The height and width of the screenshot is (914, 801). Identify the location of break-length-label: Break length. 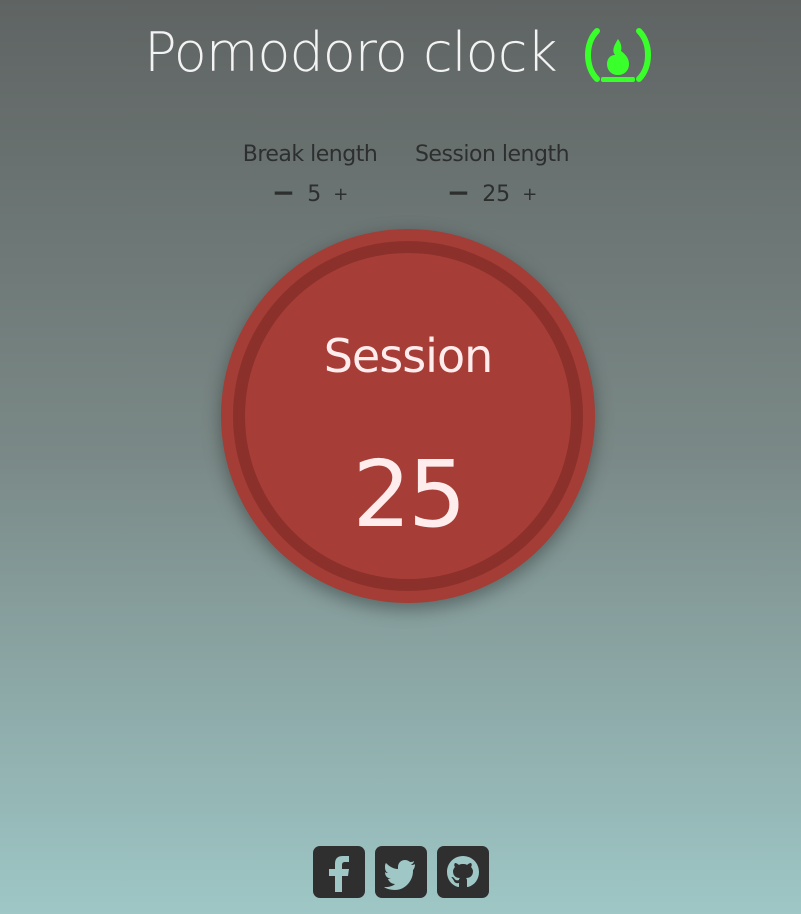
(310, 154).